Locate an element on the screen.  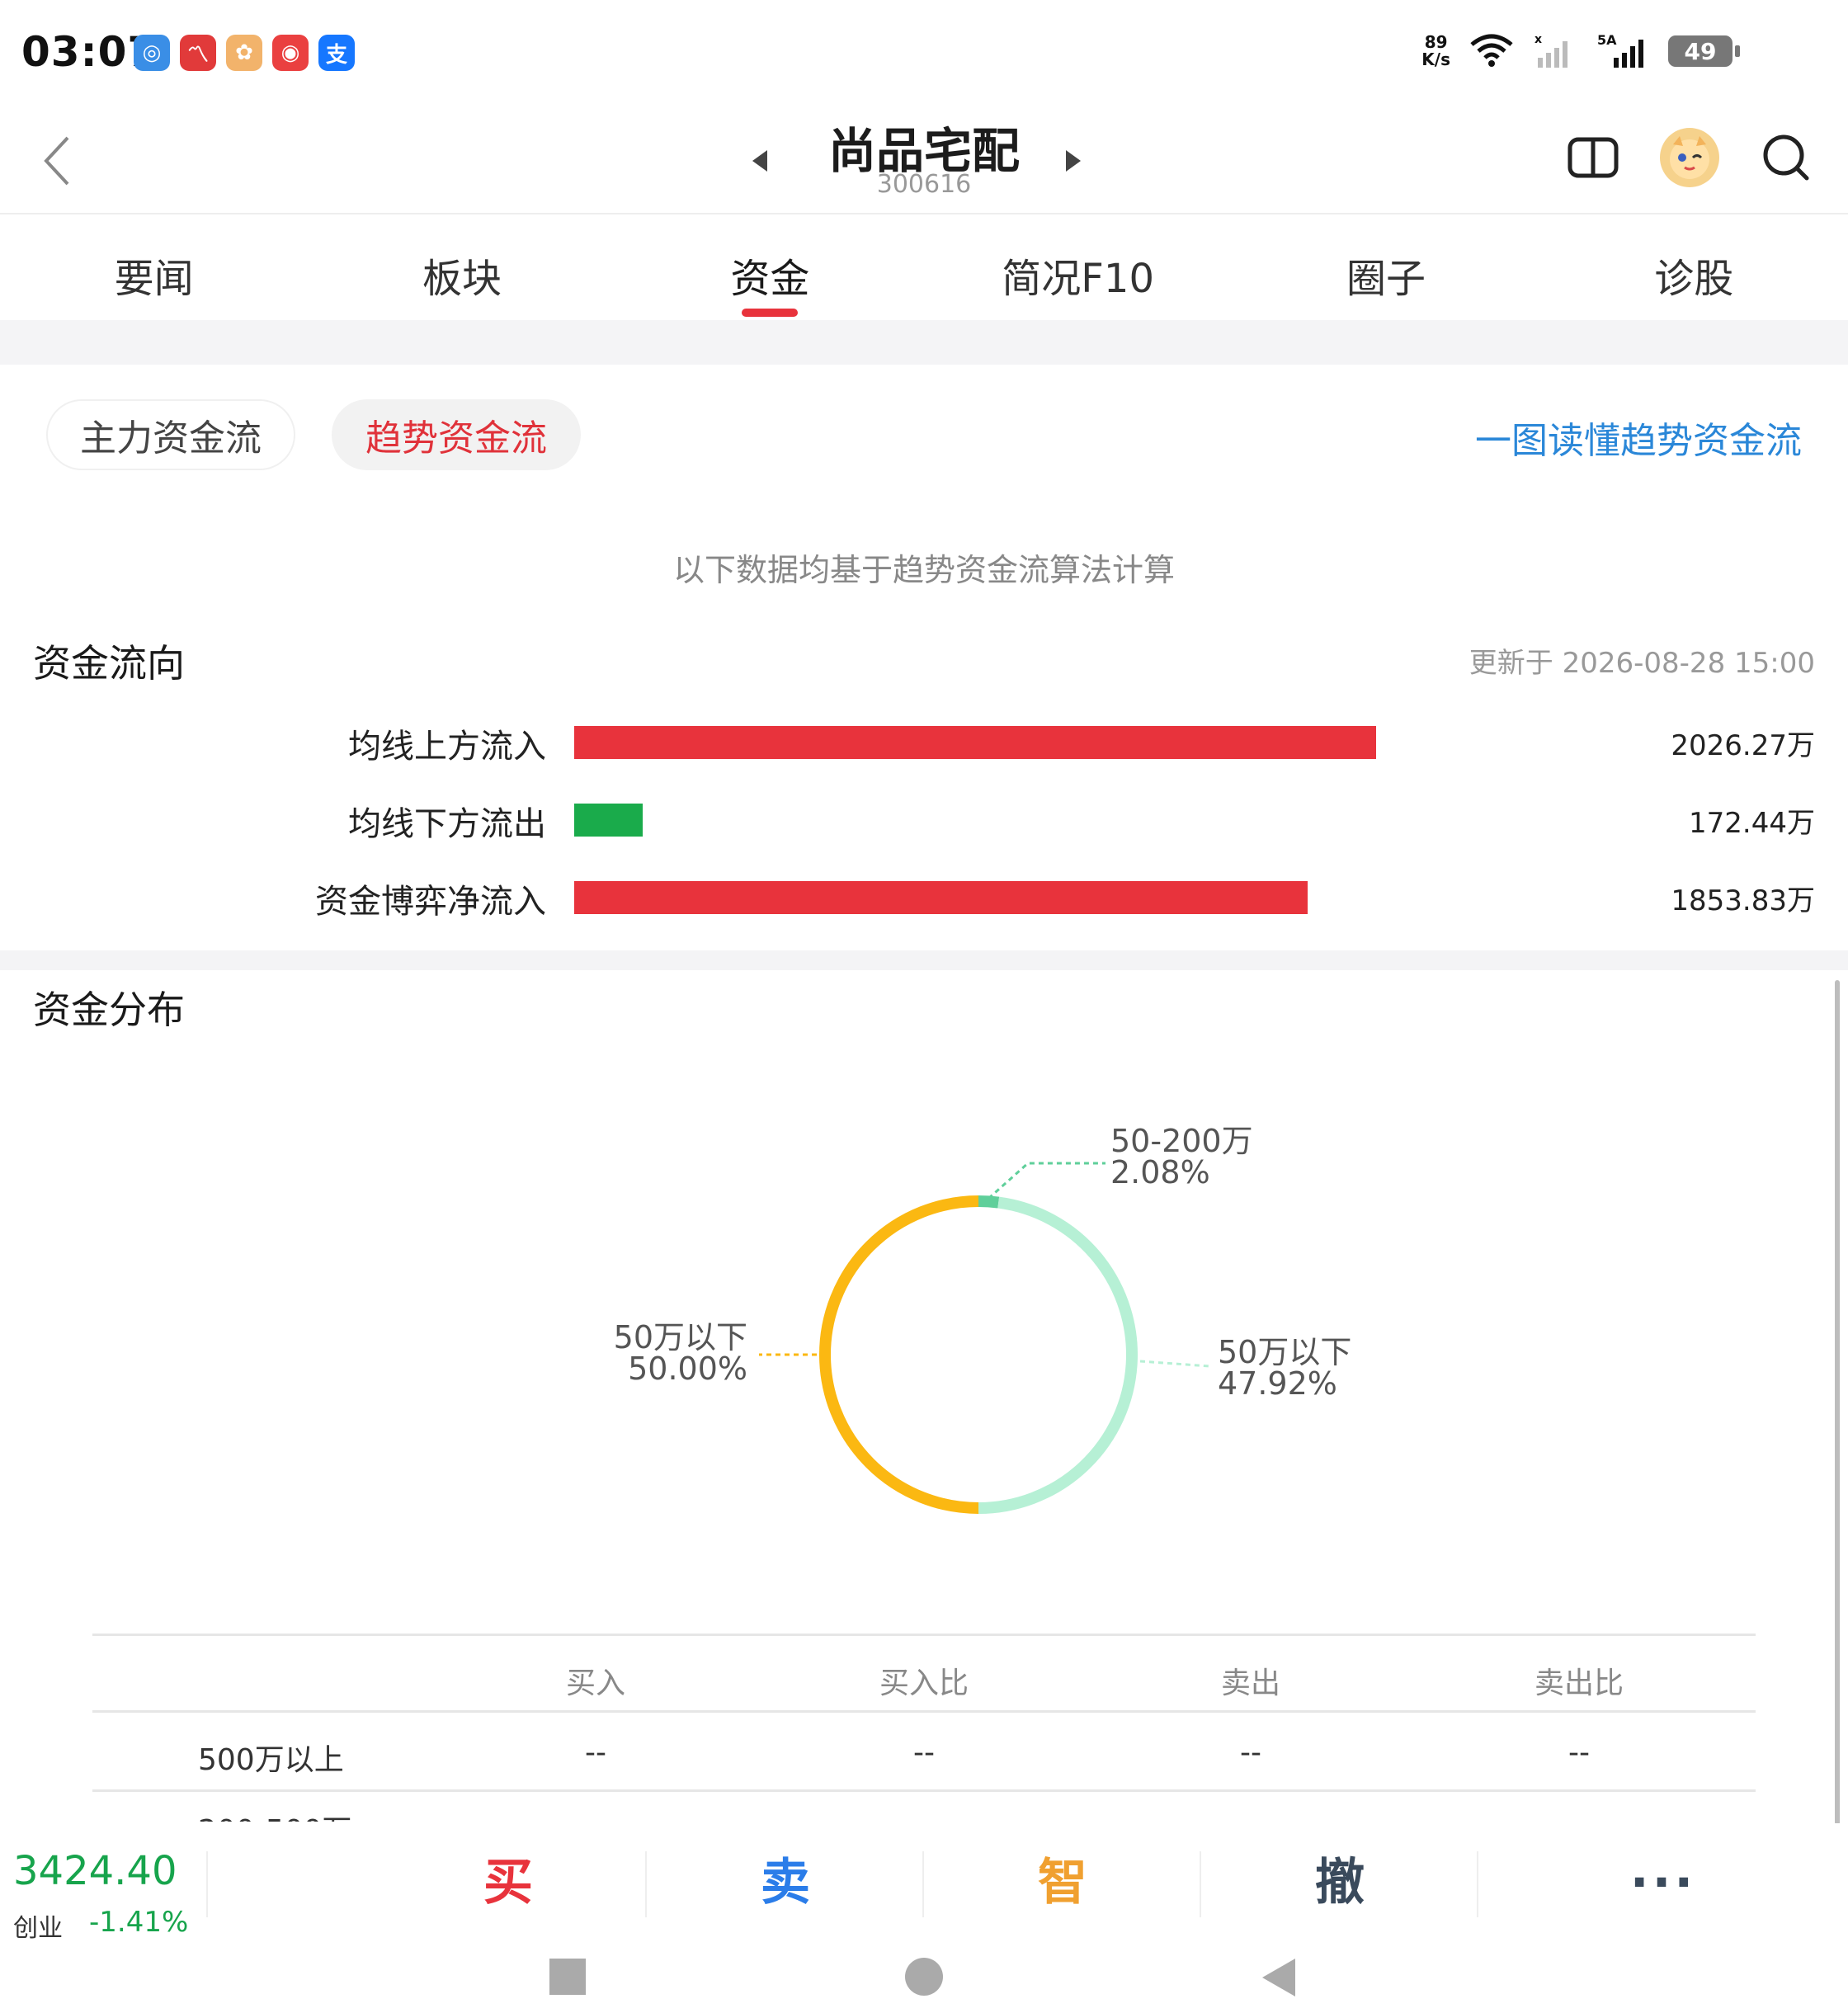
table-header: 卖出比 is located at coordinates (1579, 1683).